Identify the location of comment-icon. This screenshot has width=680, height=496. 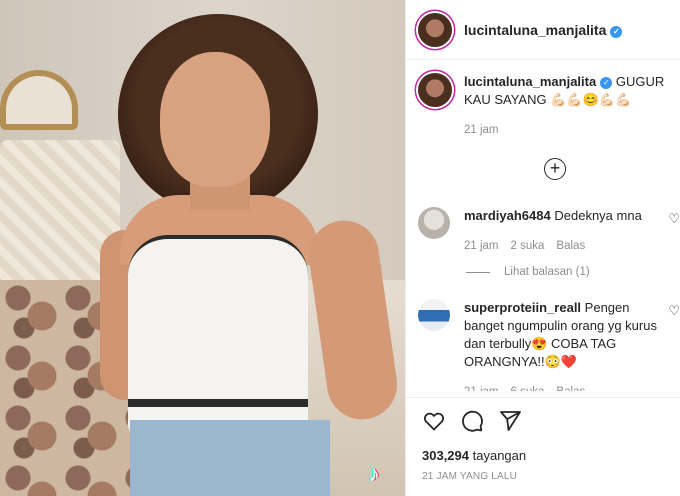
(472, 421).